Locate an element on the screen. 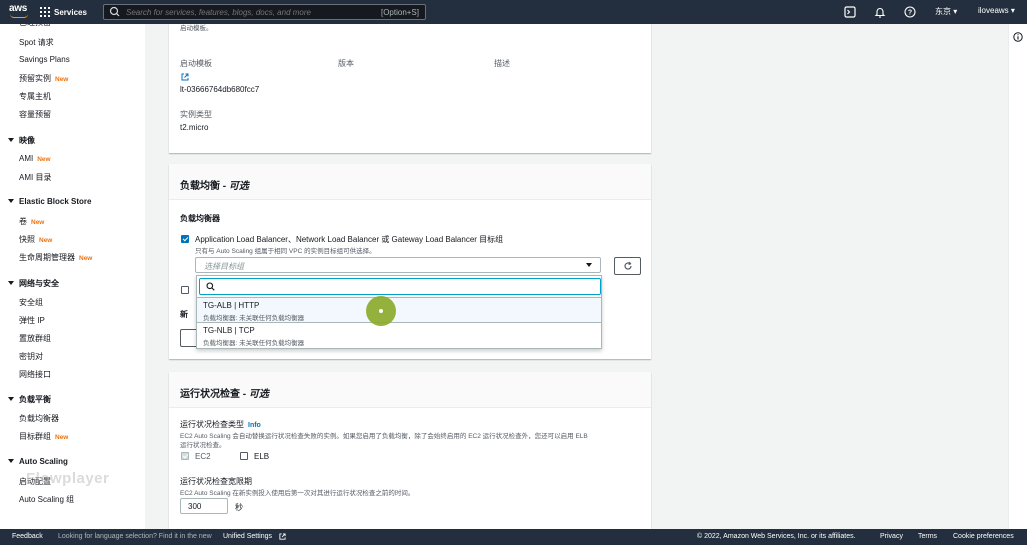 Image resolution: width=1027 pixels, height=545 pixels. sidebar-item-elastic-ips: 弹性 IP is located at coordinates (32, 320).